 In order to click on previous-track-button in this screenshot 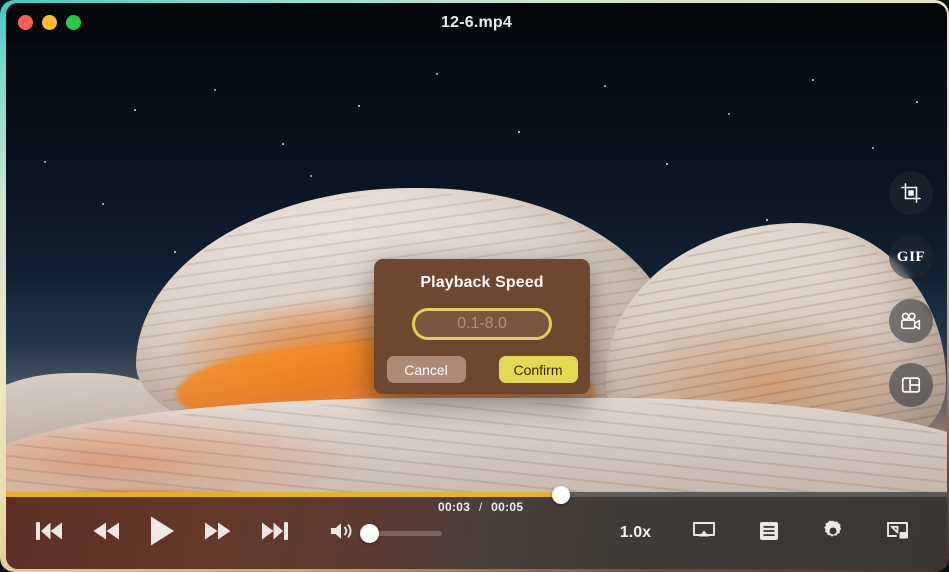, I will do `click(49, 533)`.